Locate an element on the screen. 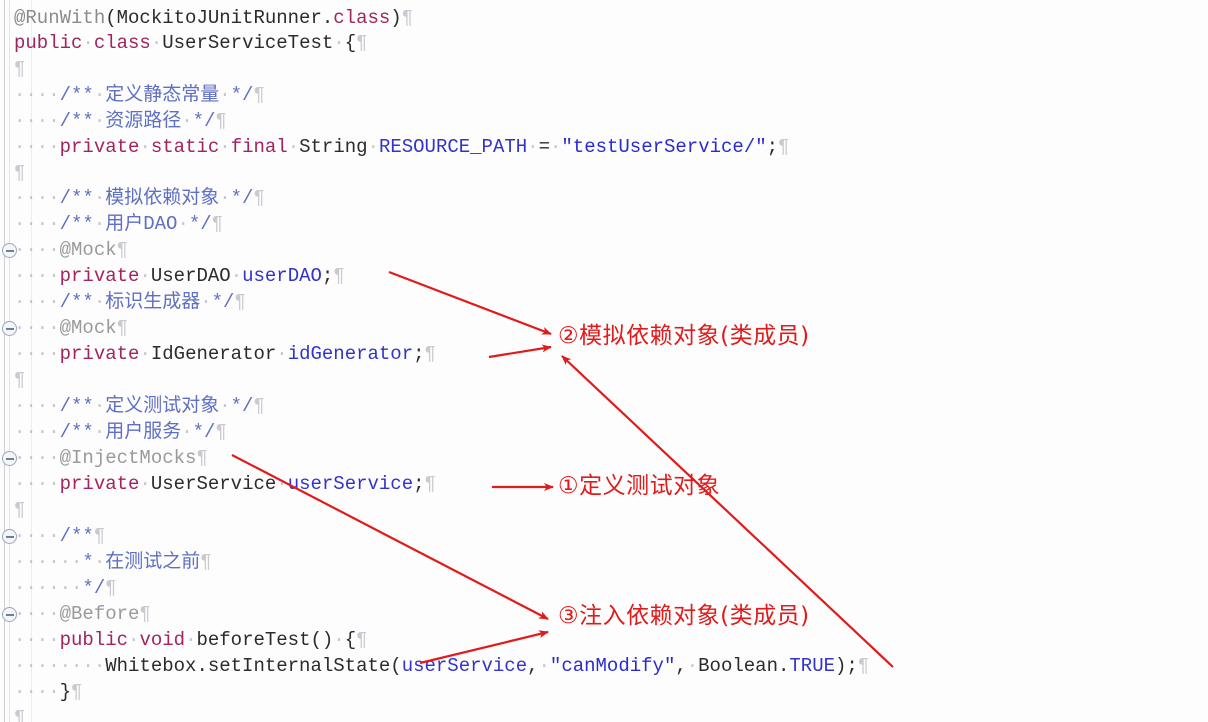 The image size is (1208, 722). code-token: setInternalState is located at coordinates (299, 666).